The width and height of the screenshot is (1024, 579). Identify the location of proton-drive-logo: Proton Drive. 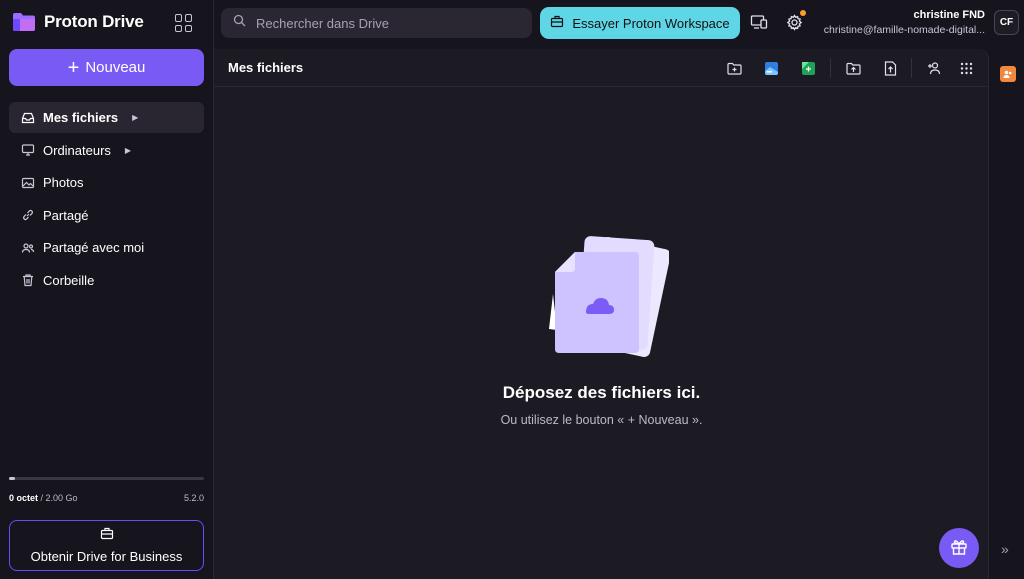
(78, 22).